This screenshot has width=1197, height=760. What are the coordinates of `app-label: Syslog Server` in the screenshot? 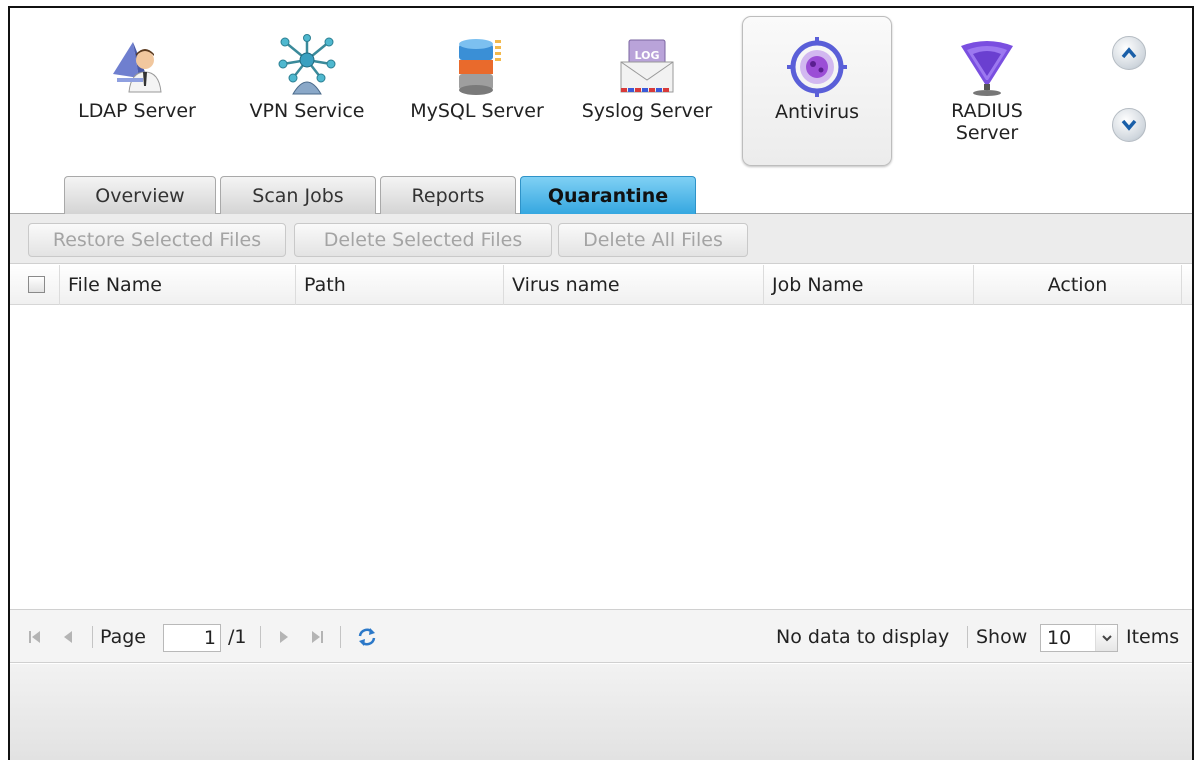 It's located at (647, 111).